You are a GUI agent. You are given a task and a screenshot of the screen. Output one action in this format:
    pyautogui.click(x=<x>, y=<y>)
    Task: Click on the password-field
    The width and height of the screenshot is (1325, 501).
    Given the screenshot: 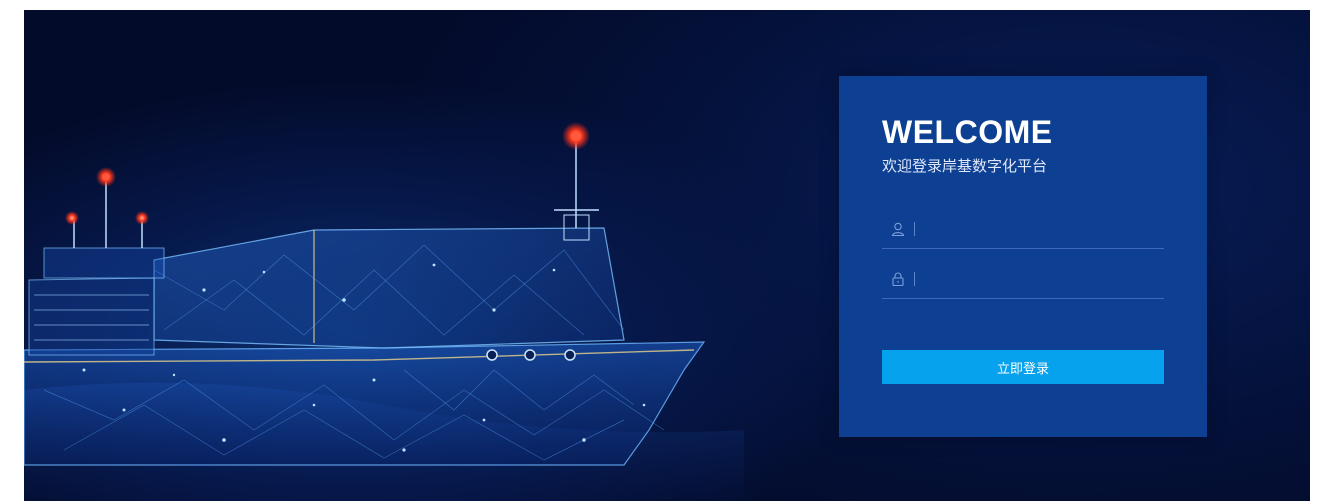 What is the action you would take?
    pyautogui.click(x=1023, y=279)
    